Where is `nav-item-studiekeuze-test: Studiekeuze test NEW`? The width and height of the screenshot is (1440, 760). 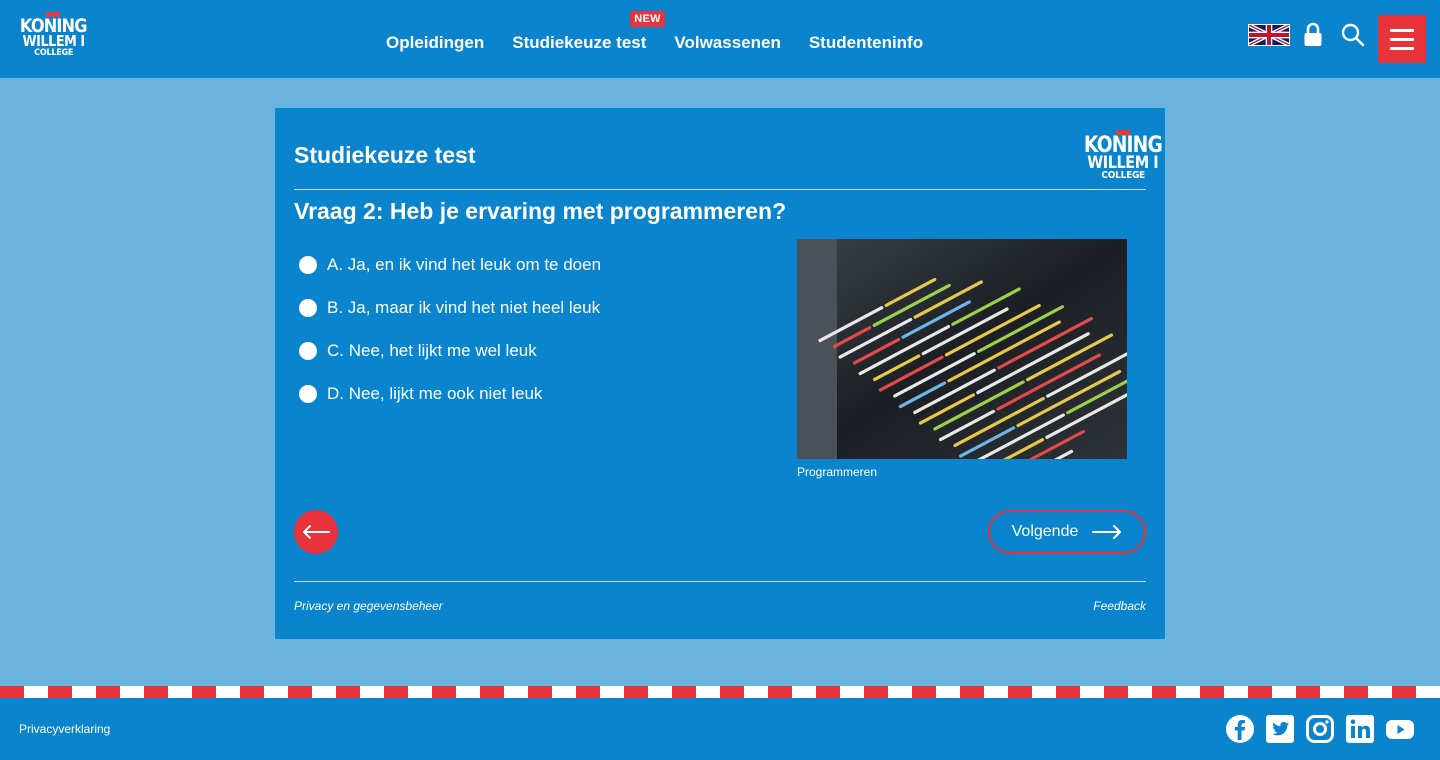 nav-item-studiekeuze-test: Studiekeuze test NEW is located at coordinates (588, 32).